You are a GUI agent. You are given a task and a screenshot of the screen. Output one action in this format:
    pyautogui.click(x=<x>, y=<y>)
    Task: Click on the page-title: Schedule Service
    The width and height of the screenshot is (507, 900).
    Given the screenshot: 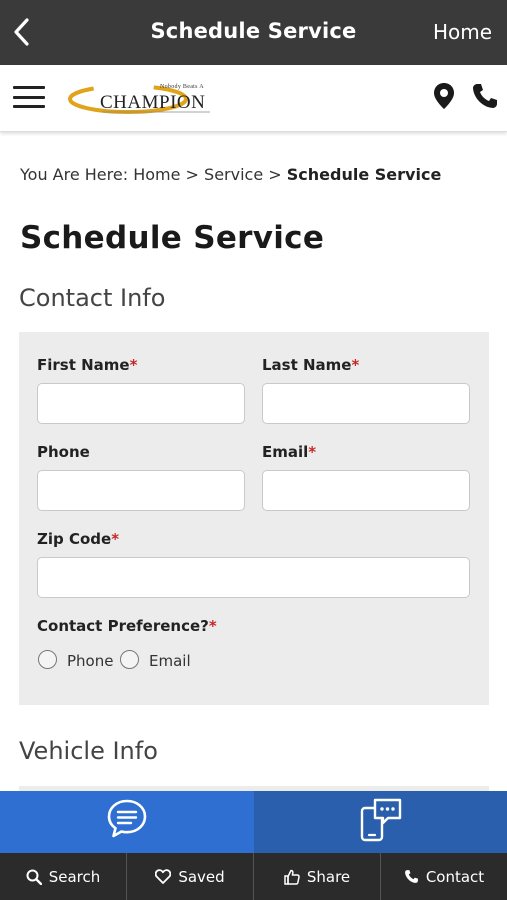 What is the action you would take?
    pyautogui.click(x=172, y=238)
    